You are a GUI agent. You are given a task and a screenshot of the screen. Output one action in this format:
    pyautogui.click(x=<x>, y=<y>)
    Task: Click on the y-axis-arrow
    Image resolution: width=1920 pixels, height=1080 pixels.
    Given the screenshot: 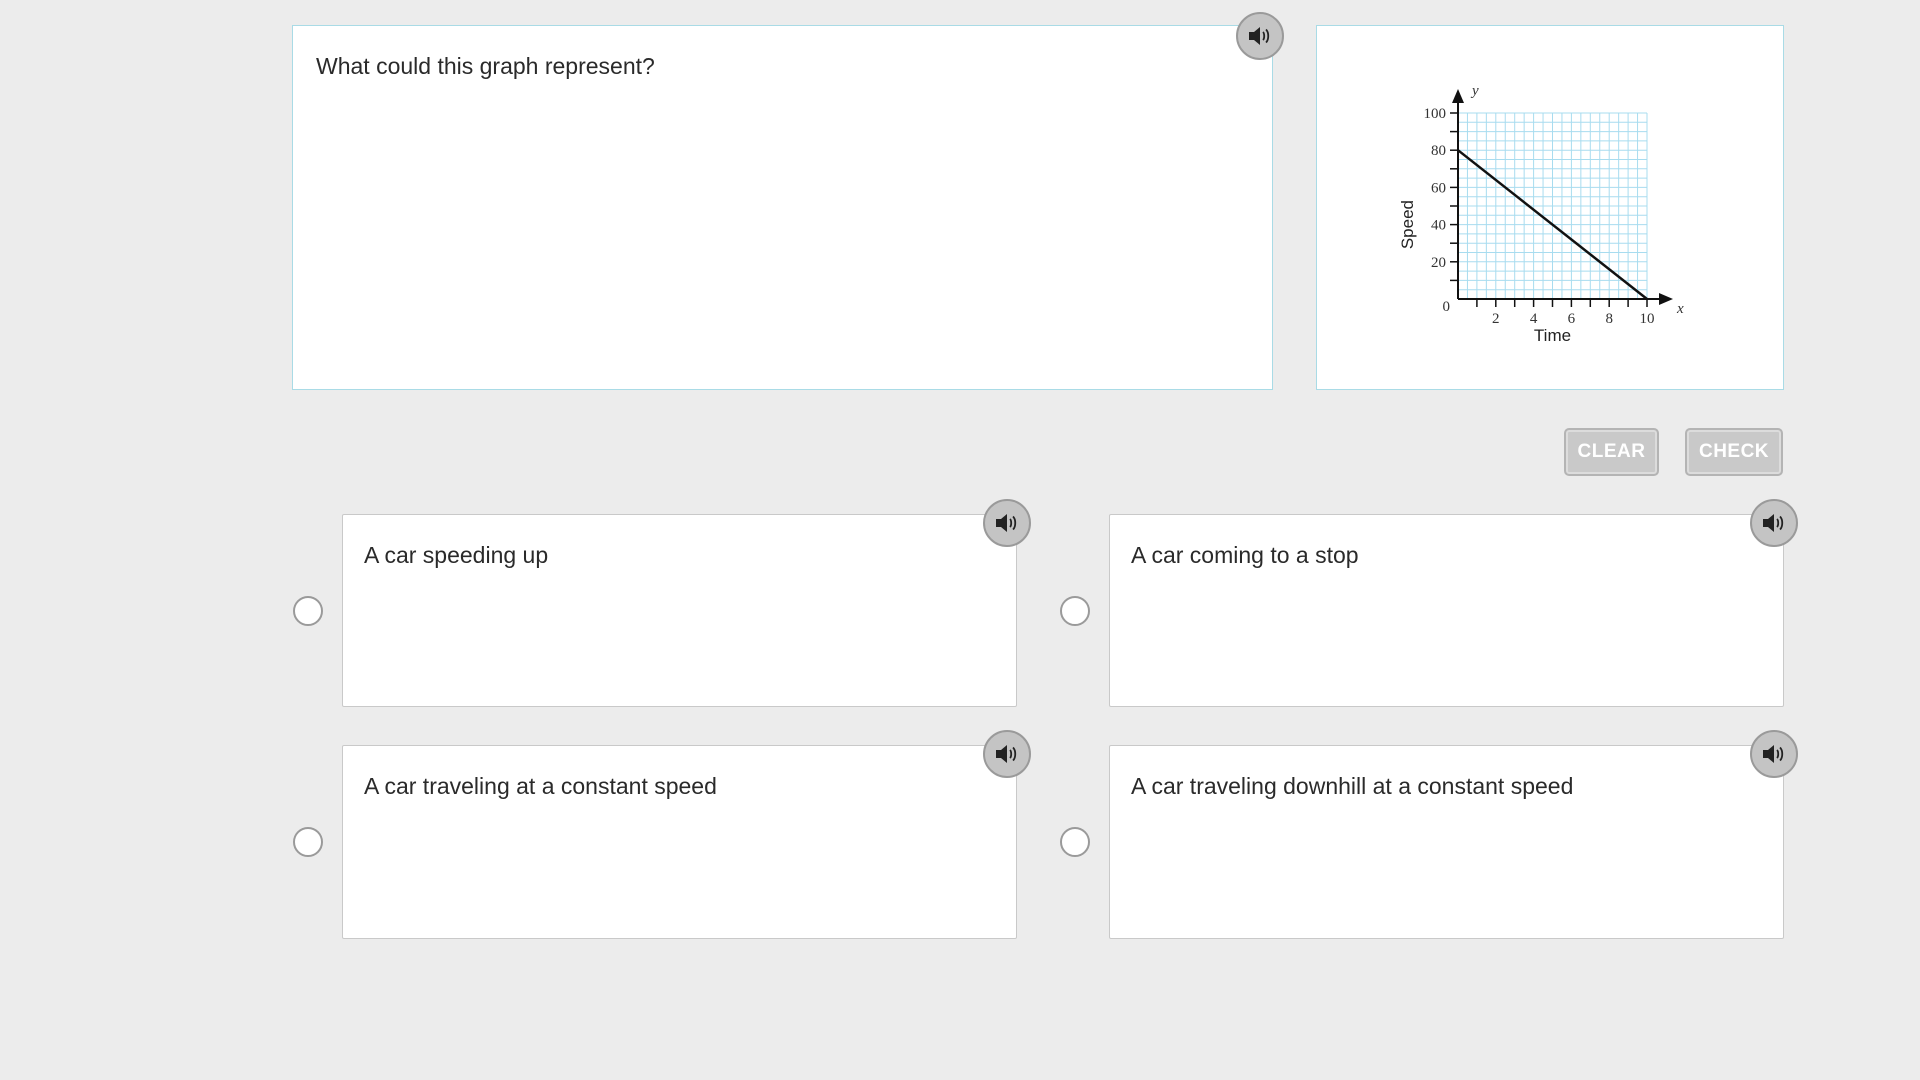 What is the action you would take?
    pyautogui.click(x=1458, y=96)
    